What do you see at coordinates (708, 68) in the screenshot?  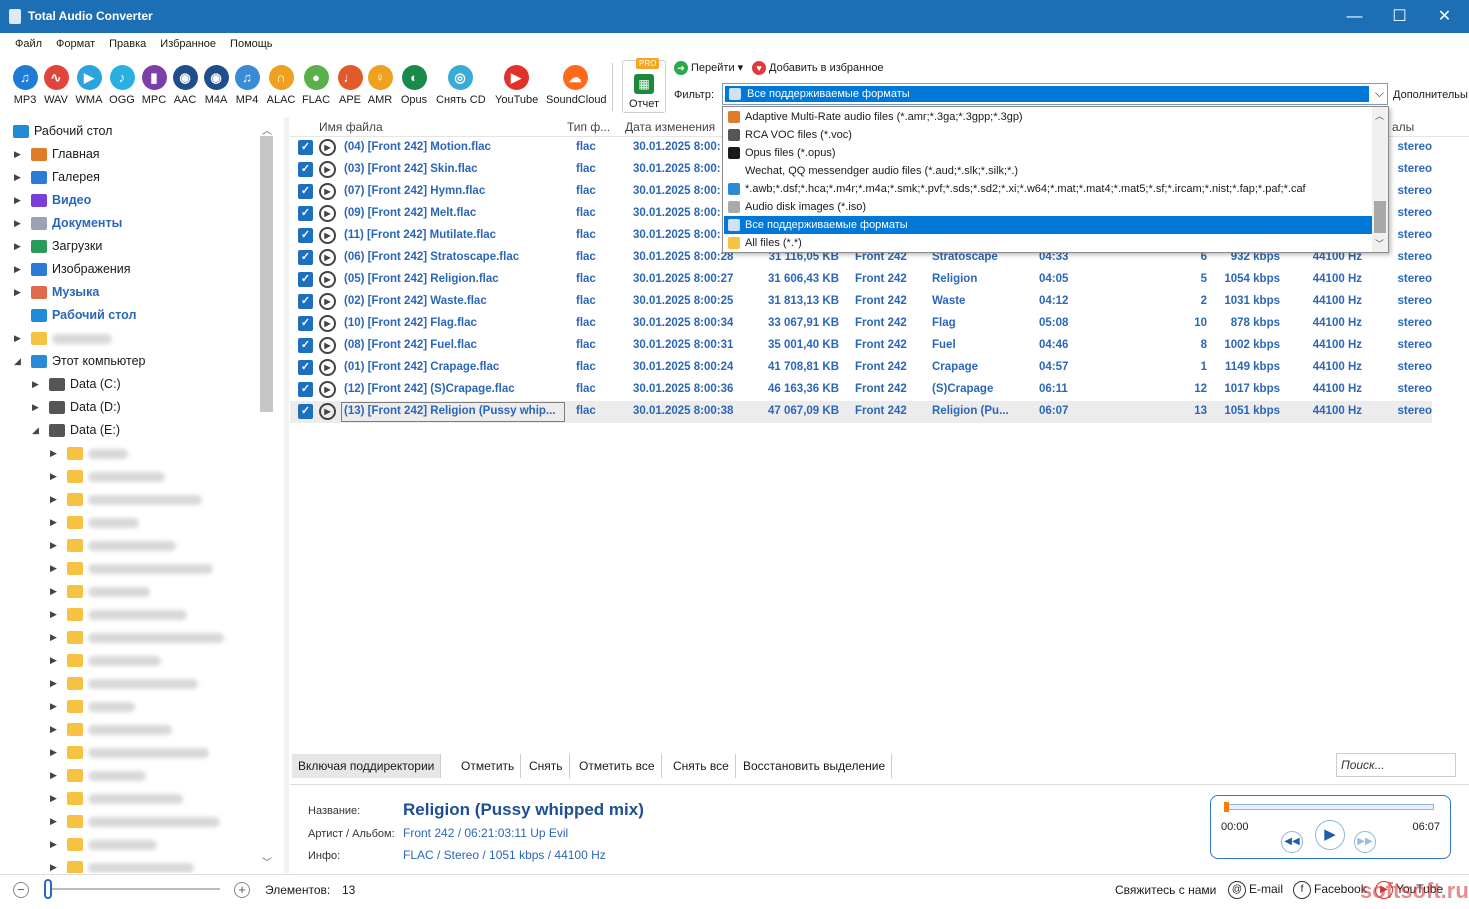 I see `goto-button: ➜ Перейти ▾` at bounding box center [708, 68].